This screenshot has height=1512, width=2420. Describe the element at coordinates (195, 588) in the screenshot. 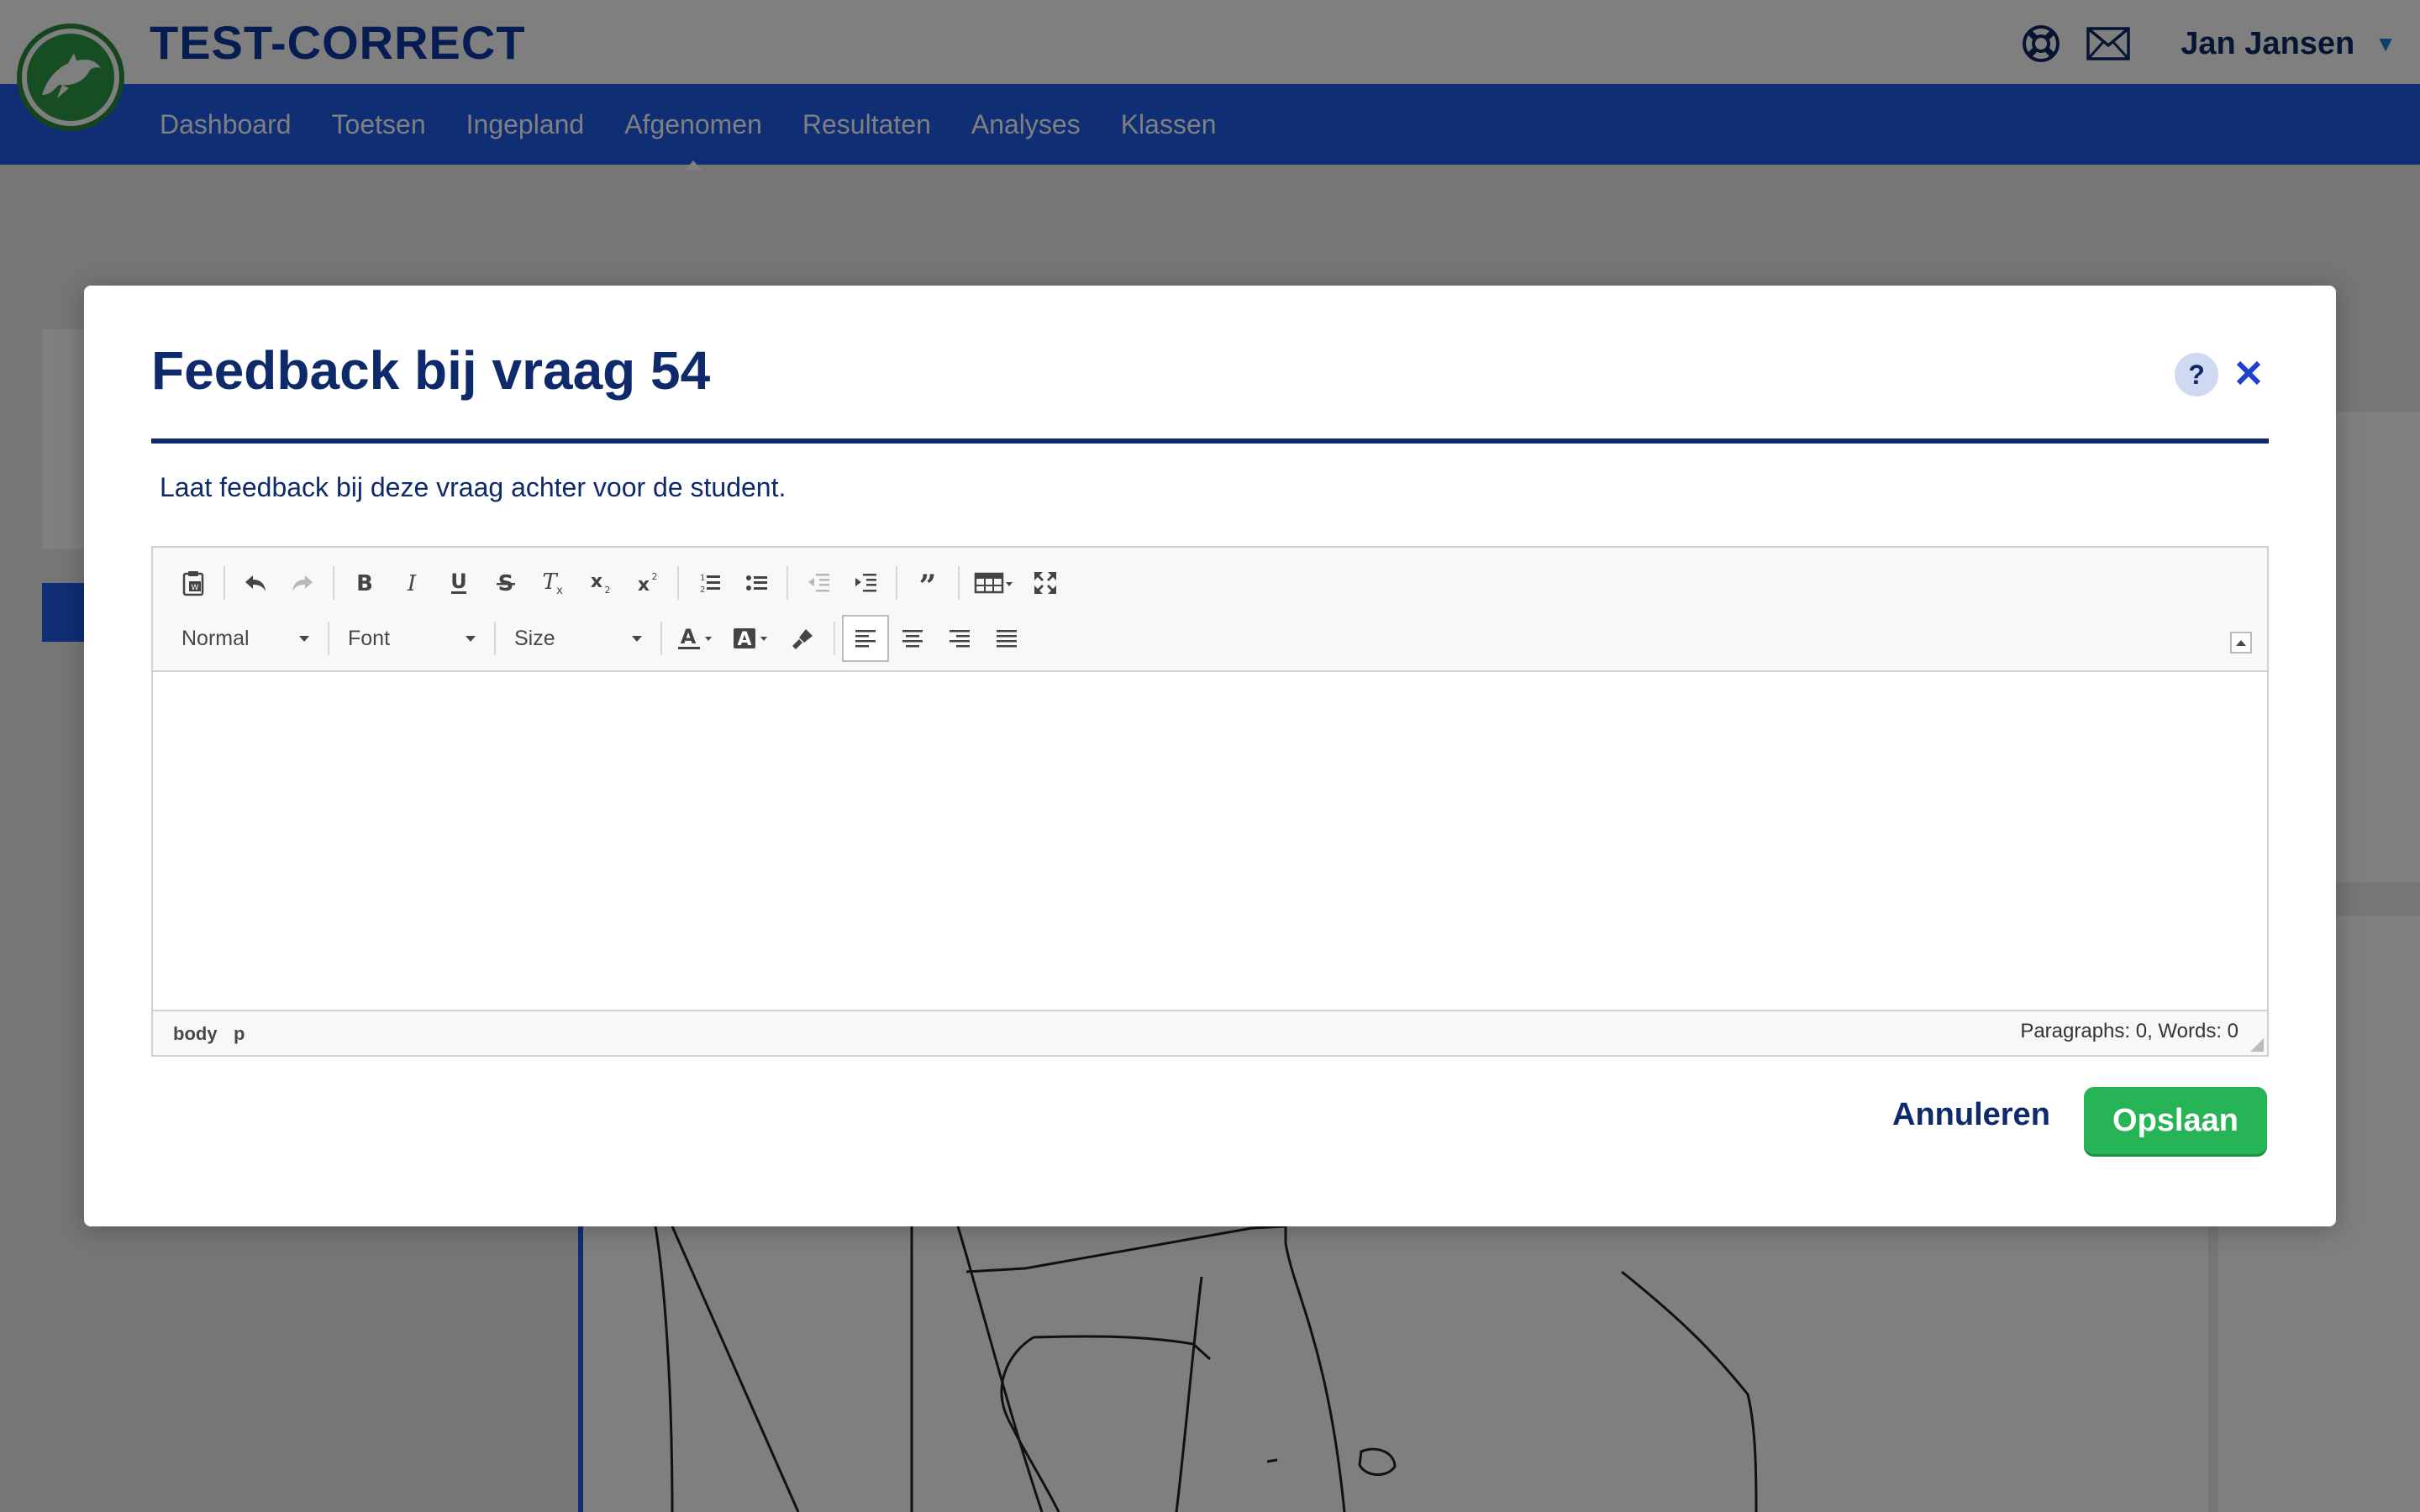

I see `svg-text: W` at that location.